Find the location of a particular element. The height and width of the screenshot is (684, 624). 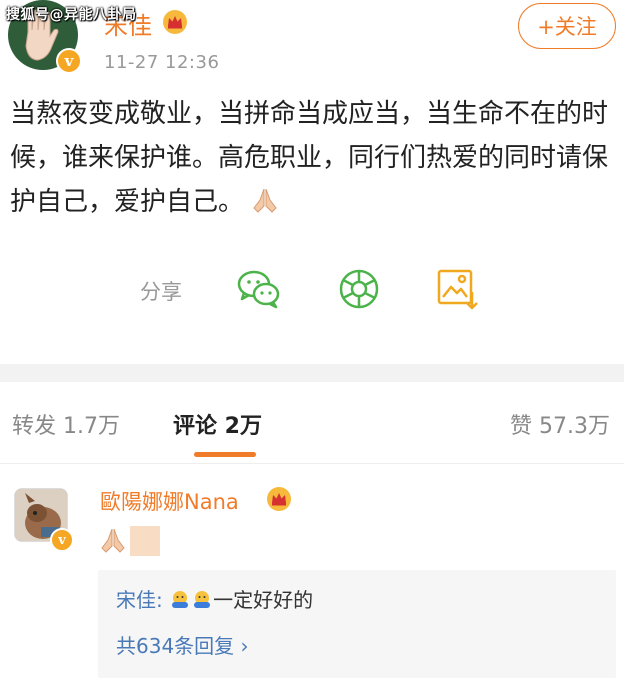

tab-like: 赞 57.3万 is located at coordinates (560, 424).